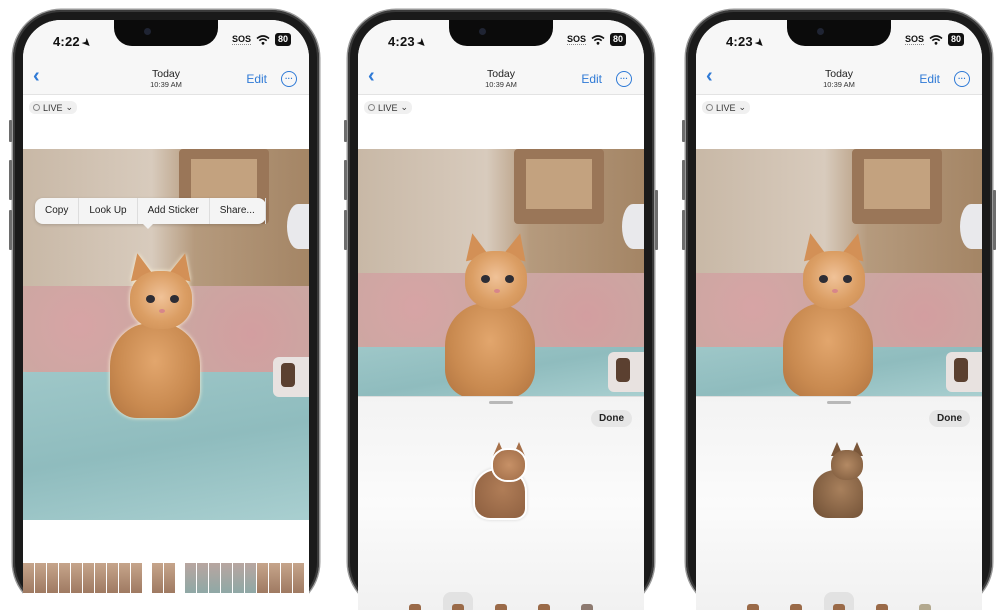  What do you see at coordinates (576, 39) in the screenshot?
I see `sos-indicator: SOS` at bounding box center [576, 39].